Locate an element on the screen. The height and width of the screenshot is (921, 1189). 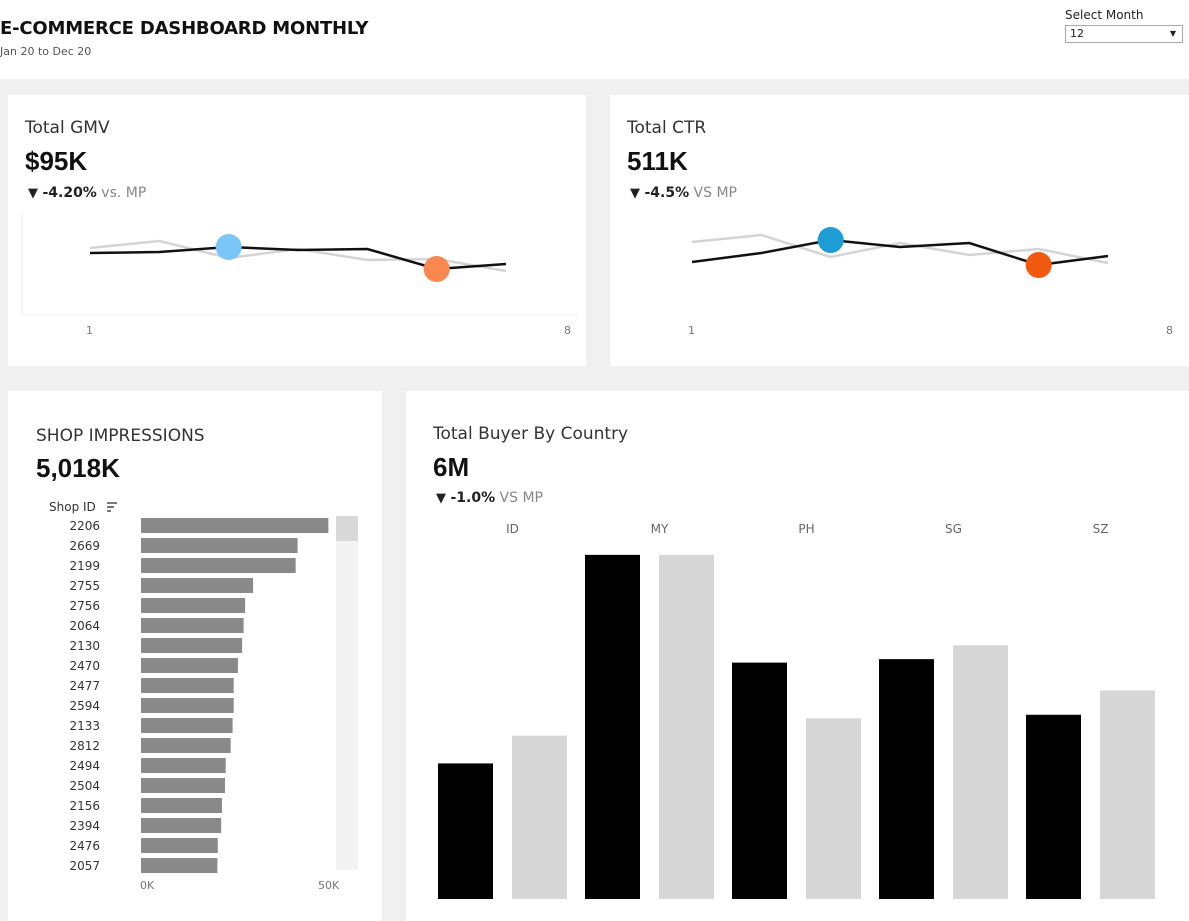
shop-impressions-title: SHOP IMPRESSIONS is located at coordinates (120, 436).